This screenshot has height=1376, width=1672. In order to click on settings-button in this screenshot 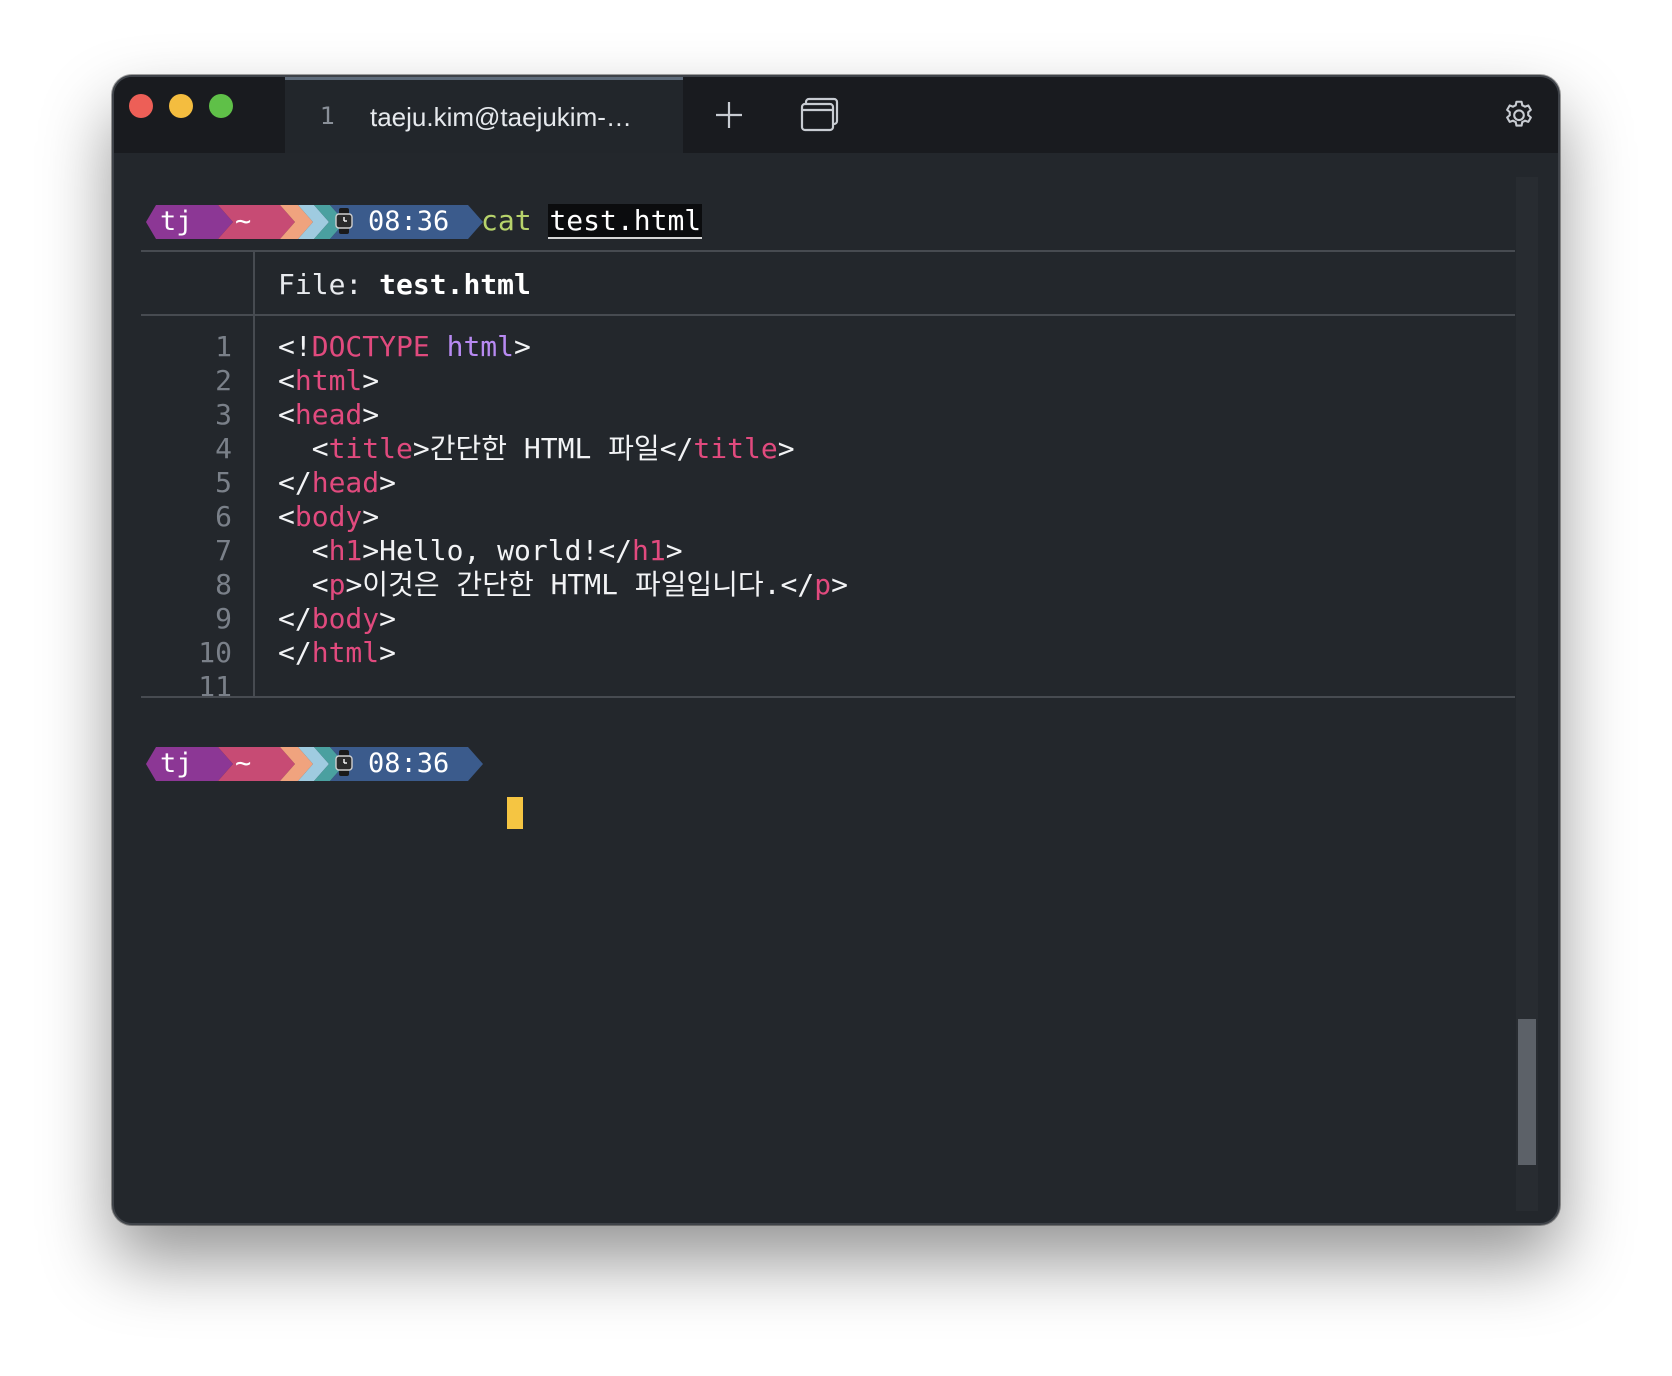, I will do `click(1519, 116)`.